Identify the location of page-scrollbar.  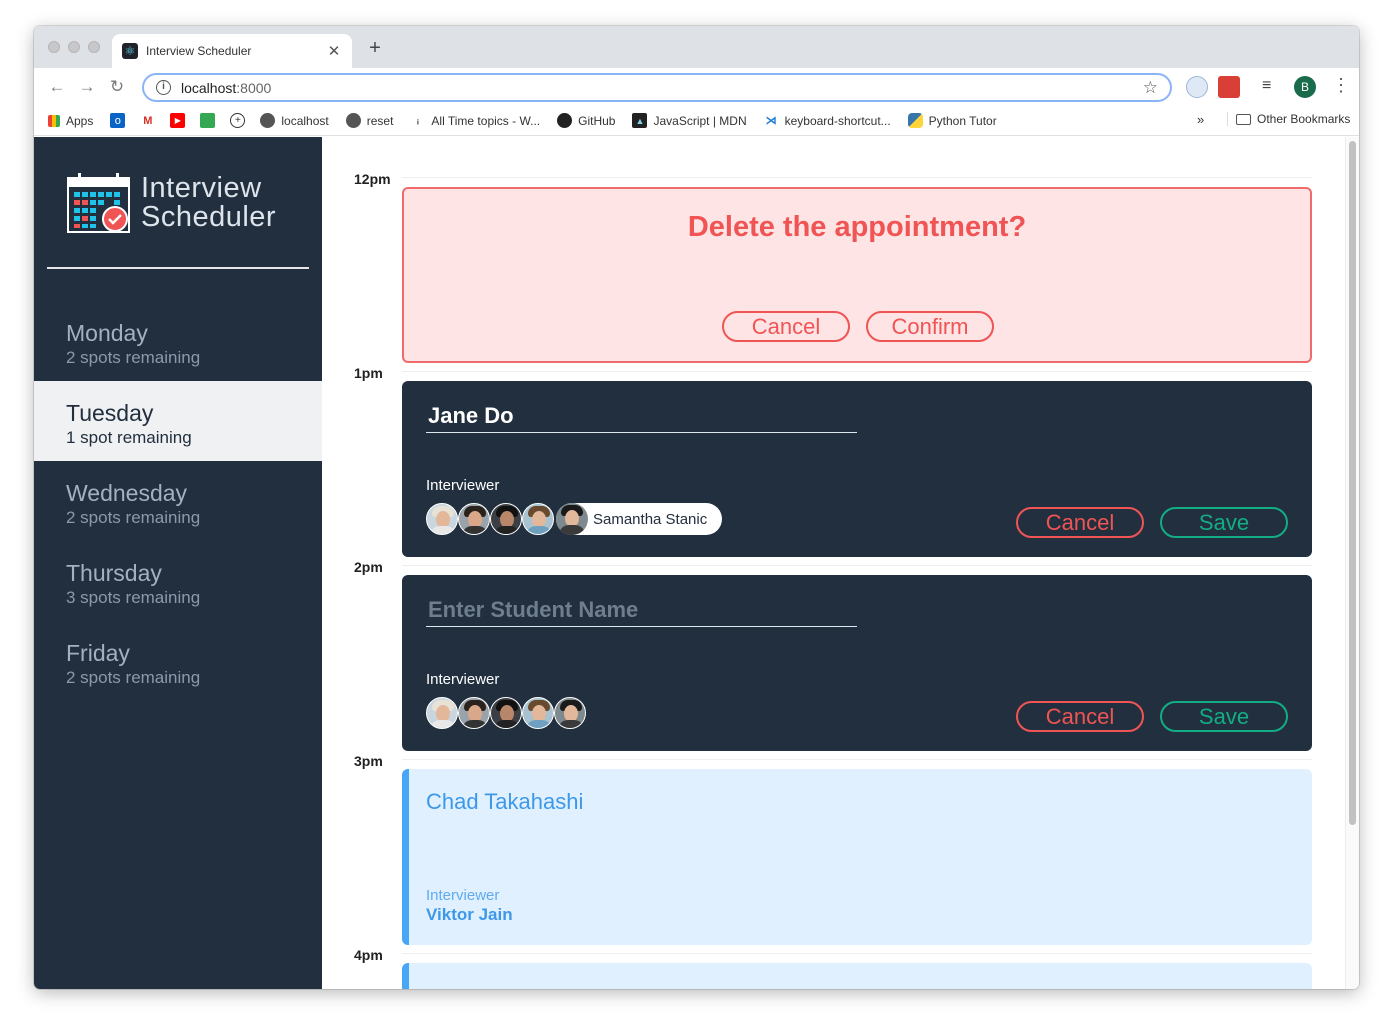
(1352, 563).